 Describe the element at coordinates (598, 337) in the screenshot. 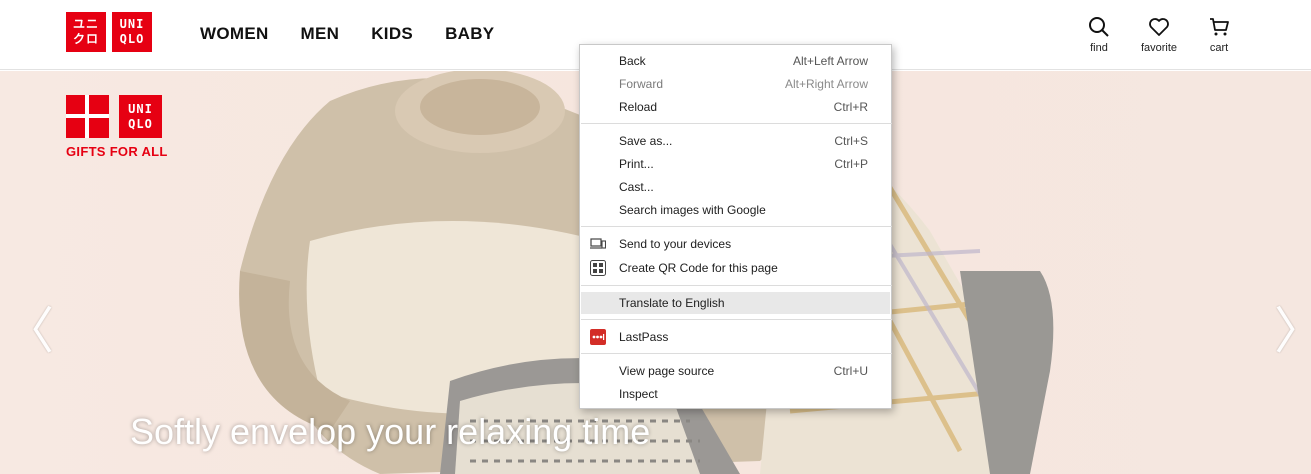

I see `lastpass-icon` at that location.